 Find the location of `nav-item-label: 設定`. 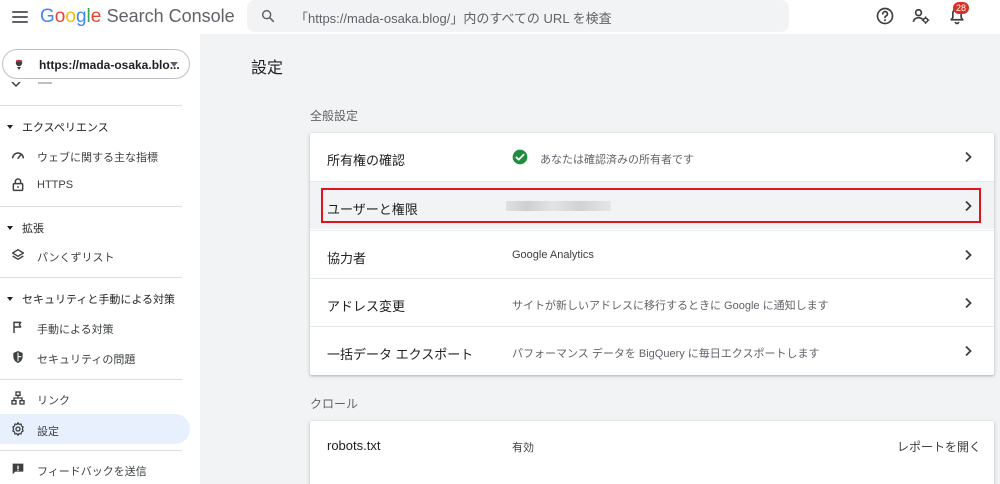

nav-item-label: 設定 is located at coordinates (48, 432).